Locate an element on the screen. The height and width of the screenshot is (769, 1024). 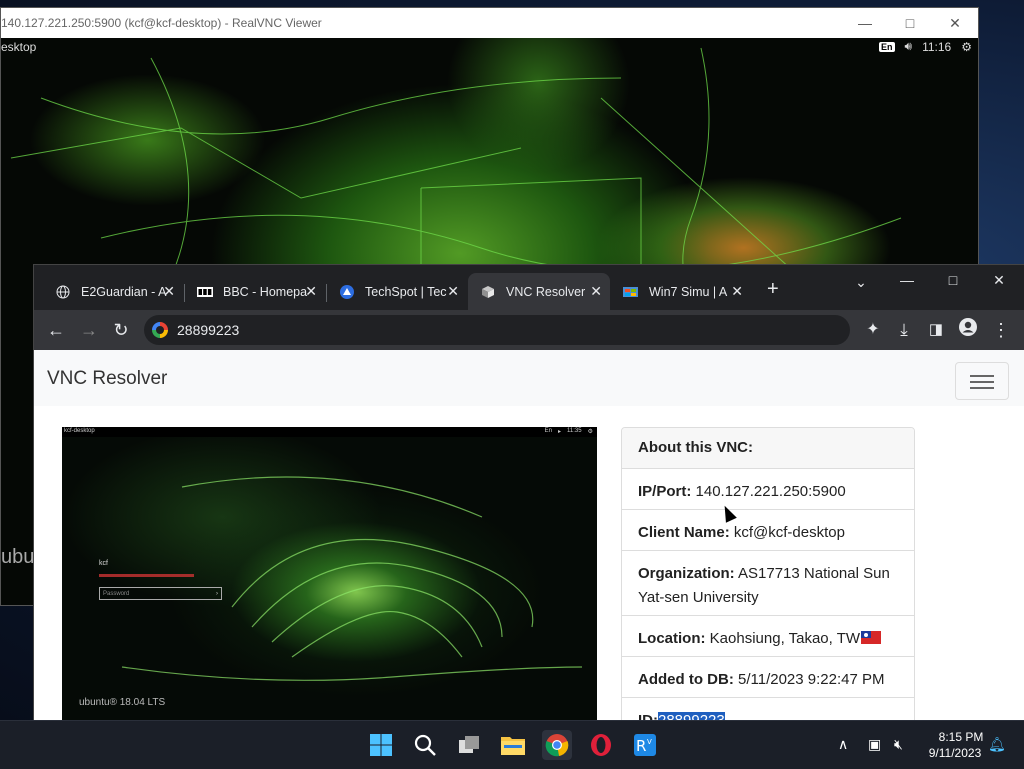
tab-title: TechSpot | Tec is located at coordinates (406, 291).